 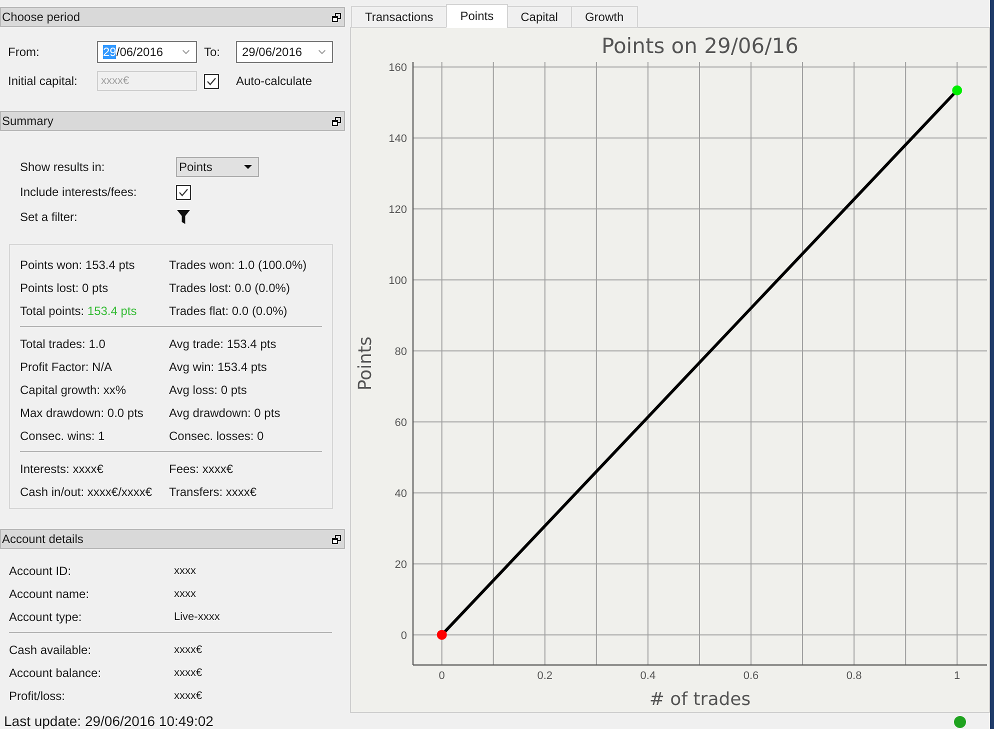 I want to click on y-tick-label: 40, so click(x=400, y=494).